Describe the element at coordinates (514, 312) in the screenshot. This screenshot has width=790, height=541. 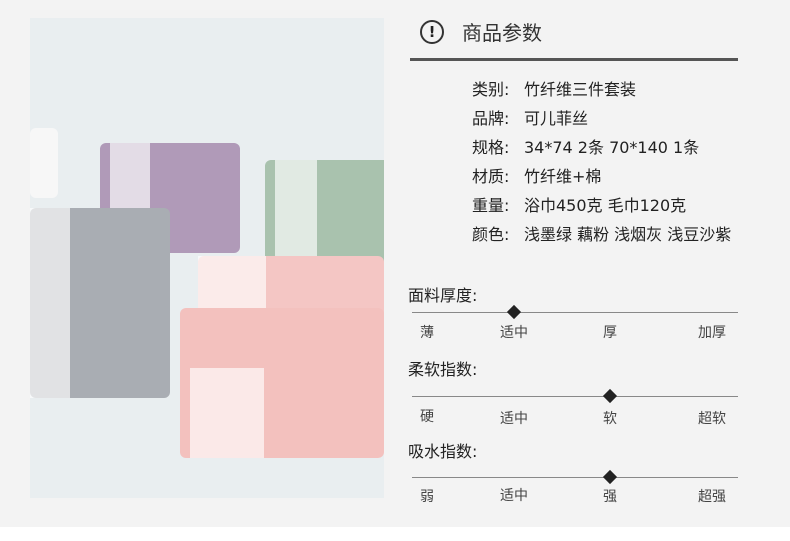
I see `thickness-scale-marker` at that location.